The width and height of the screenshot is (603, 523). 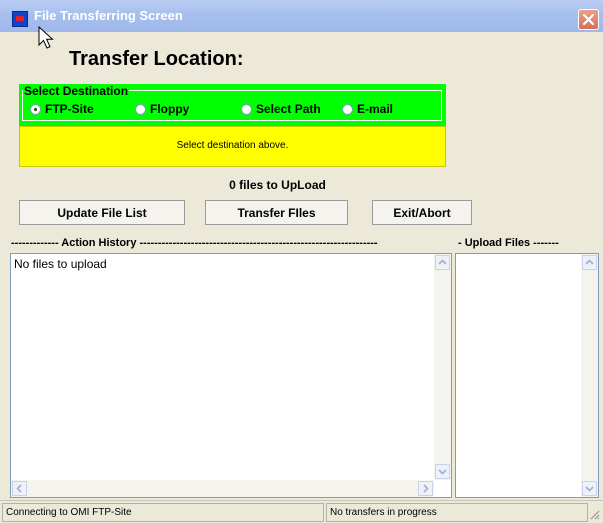 What do you see at coordinates (288, 109) in the screenshot?
I see `radio-label: Select Path` at bounding box center [288, 109].